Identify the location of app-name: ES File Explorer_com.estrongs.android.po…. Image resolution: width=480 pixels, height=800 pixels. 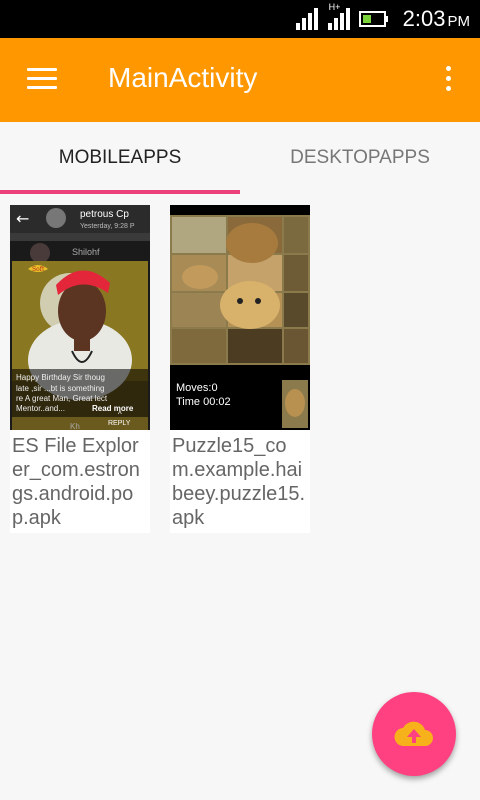
(76, 482).